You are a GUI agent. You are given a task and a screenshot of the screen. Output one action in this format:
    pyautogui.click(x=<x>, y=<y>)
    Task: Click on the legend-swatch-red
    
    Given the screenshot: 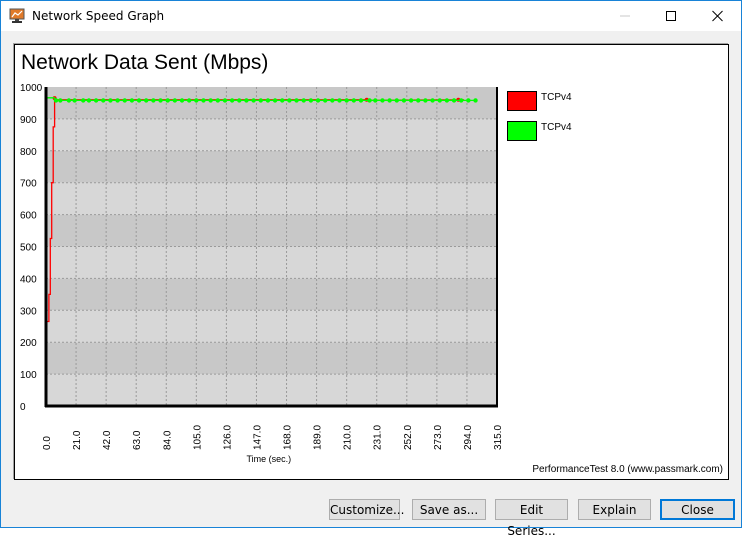 What is the action you would take?
    pyautogui.click(x=522, y=101)
    